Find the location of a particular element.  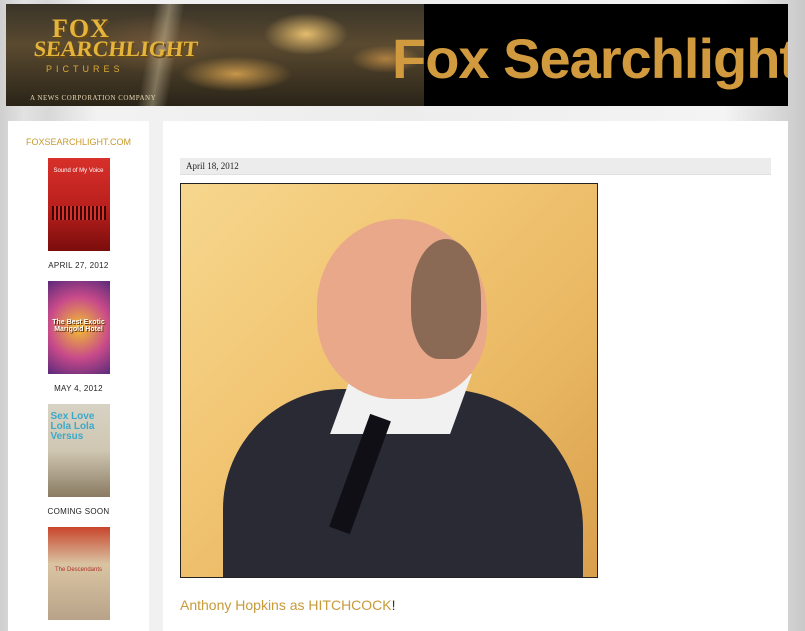

logo-searchlight-text: SEARCHLIGHT is located at coordinates (116, 48).